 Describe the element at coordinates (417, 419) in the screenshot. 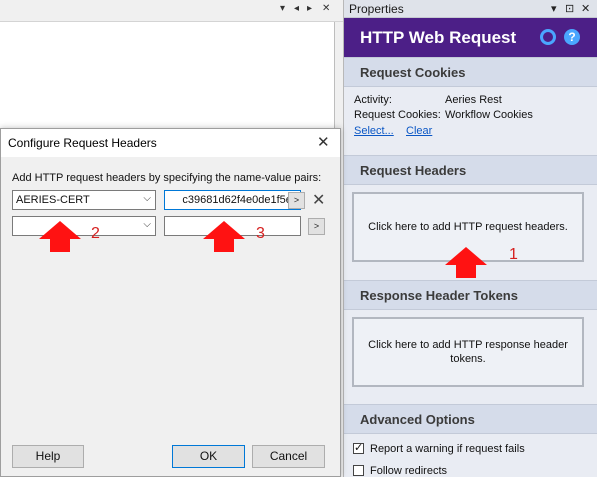

I see `section-title: Advanced Options` at that location.